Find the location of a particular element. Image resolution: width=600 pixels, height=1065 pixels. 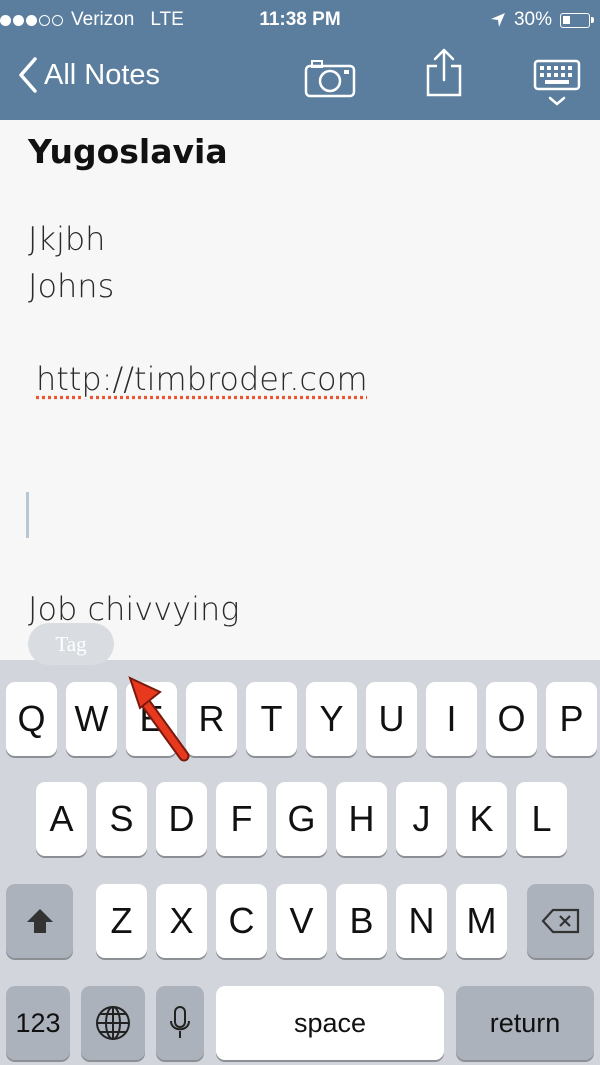

key-g: G is located at coordinates (301, 819).